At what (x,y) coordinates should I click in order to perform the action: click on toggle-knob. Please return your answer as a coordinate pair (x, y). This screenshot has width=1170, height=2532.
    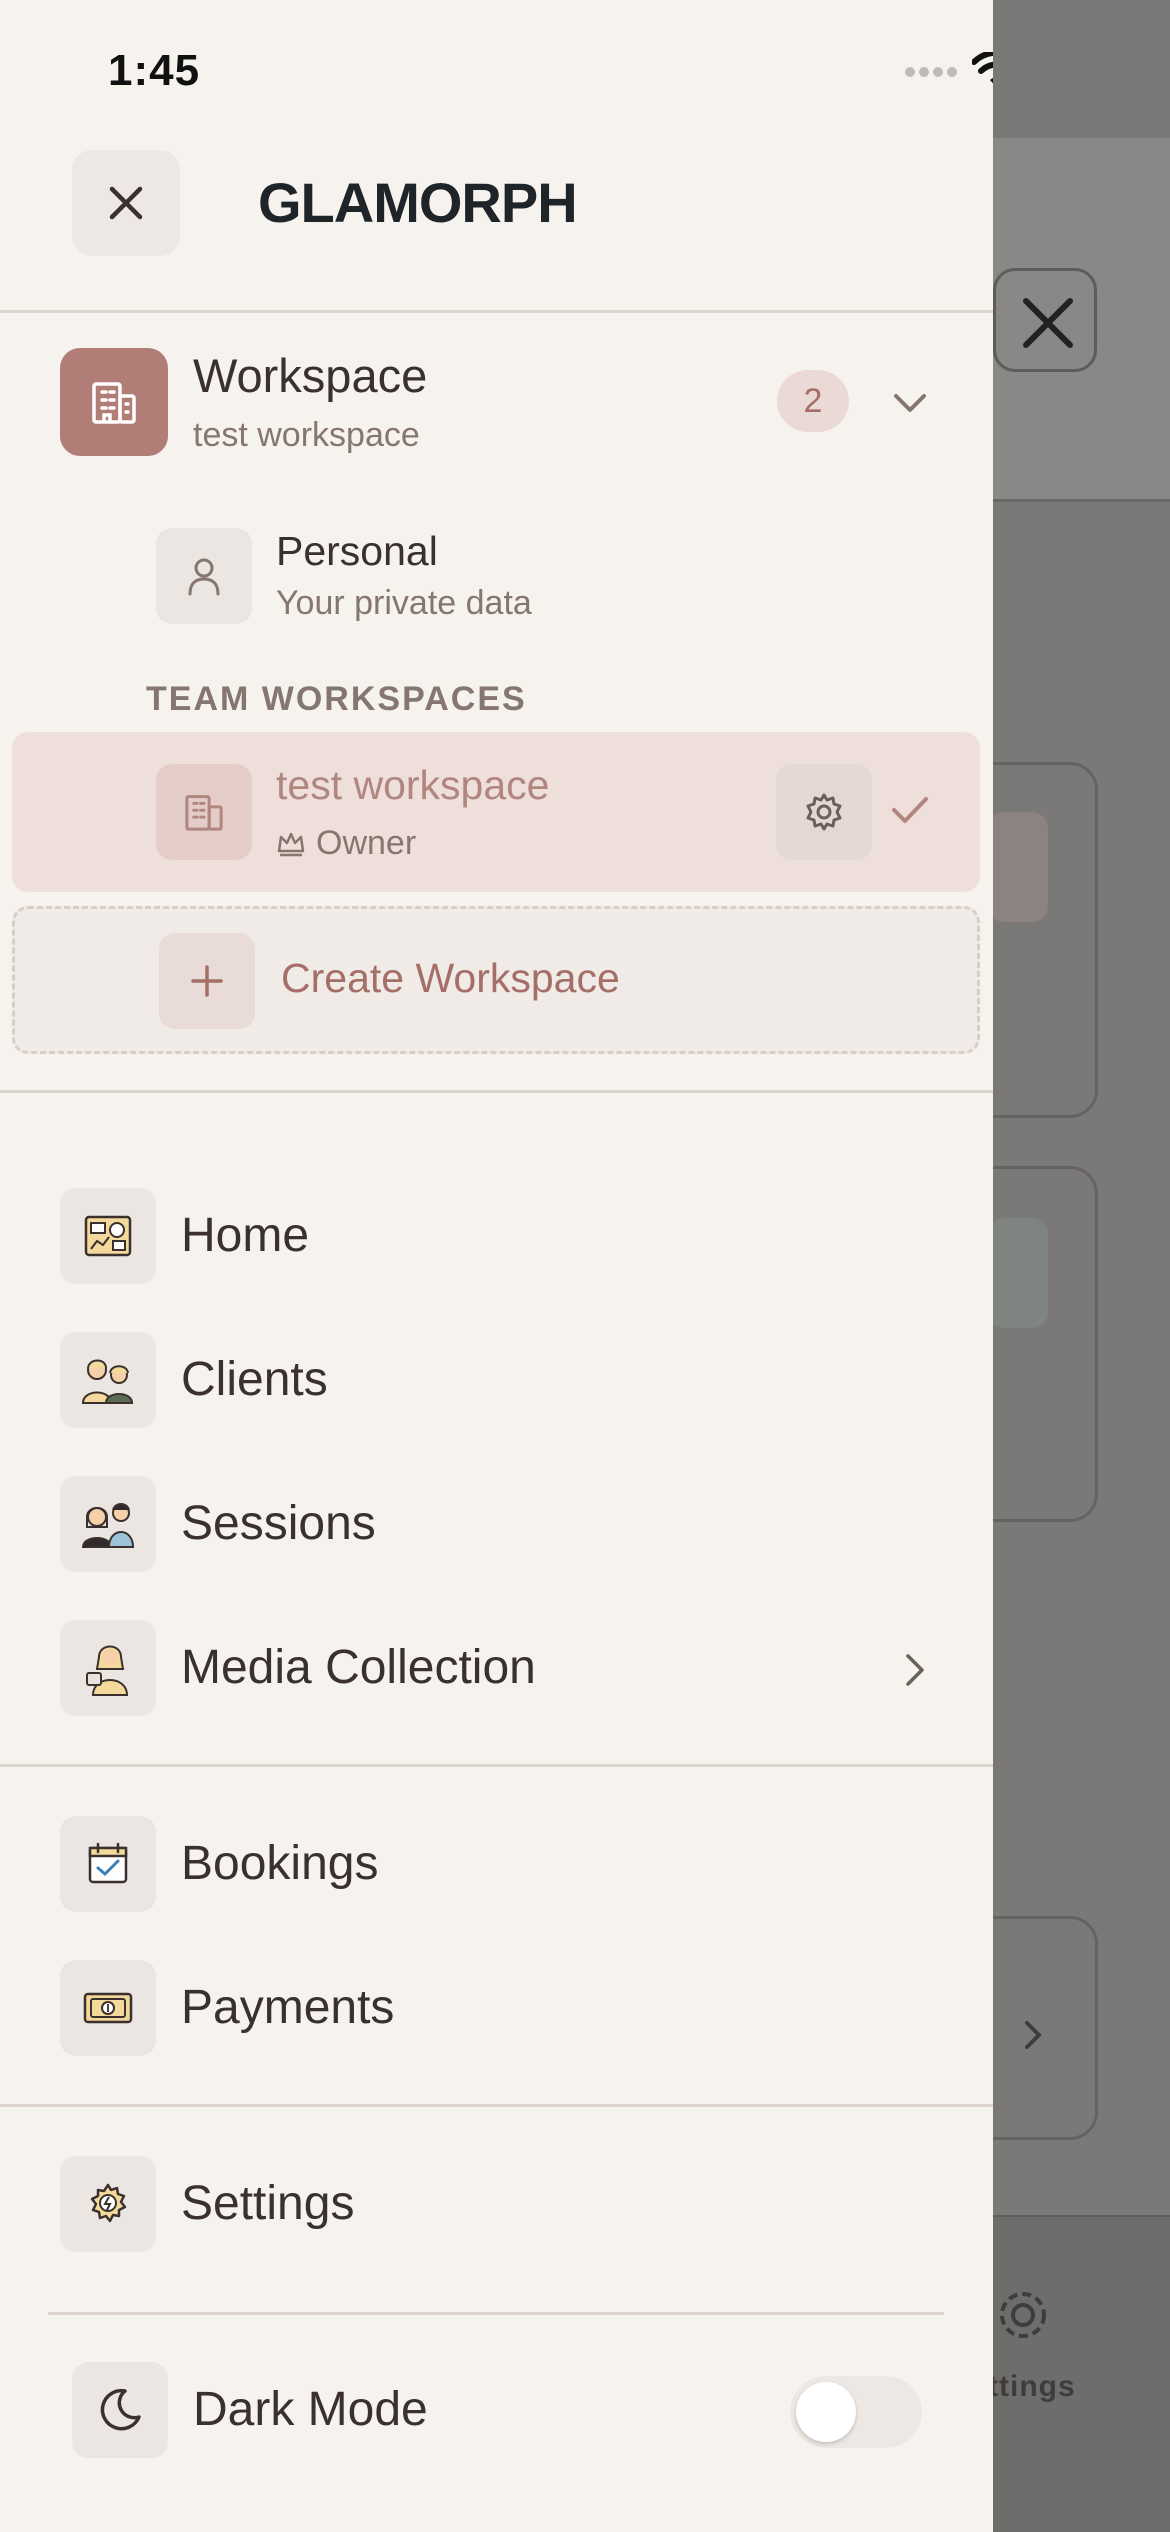
    Looking at the image, I should click on (826, 2412).